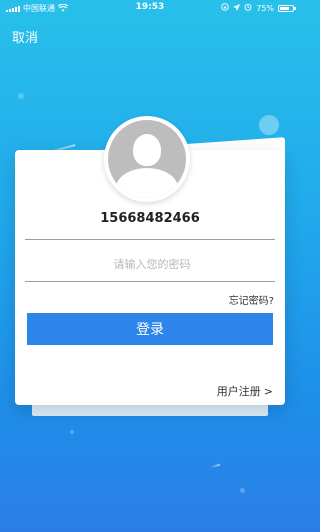  Describe the element at coordinates (150, 8) in the screenshot. I see `status-bar: 中国联通 19:53 75%` at that location.